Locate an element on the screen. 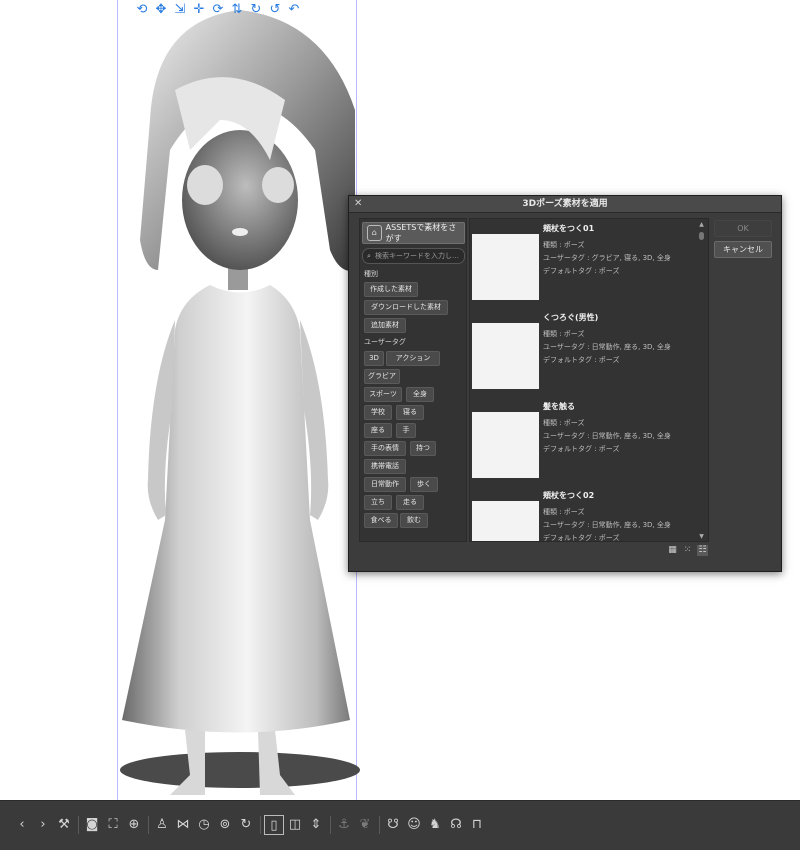 The height and width of the screenshot is (850, 800). fit-icon: ⛶ is located at coordinates (113, 825).